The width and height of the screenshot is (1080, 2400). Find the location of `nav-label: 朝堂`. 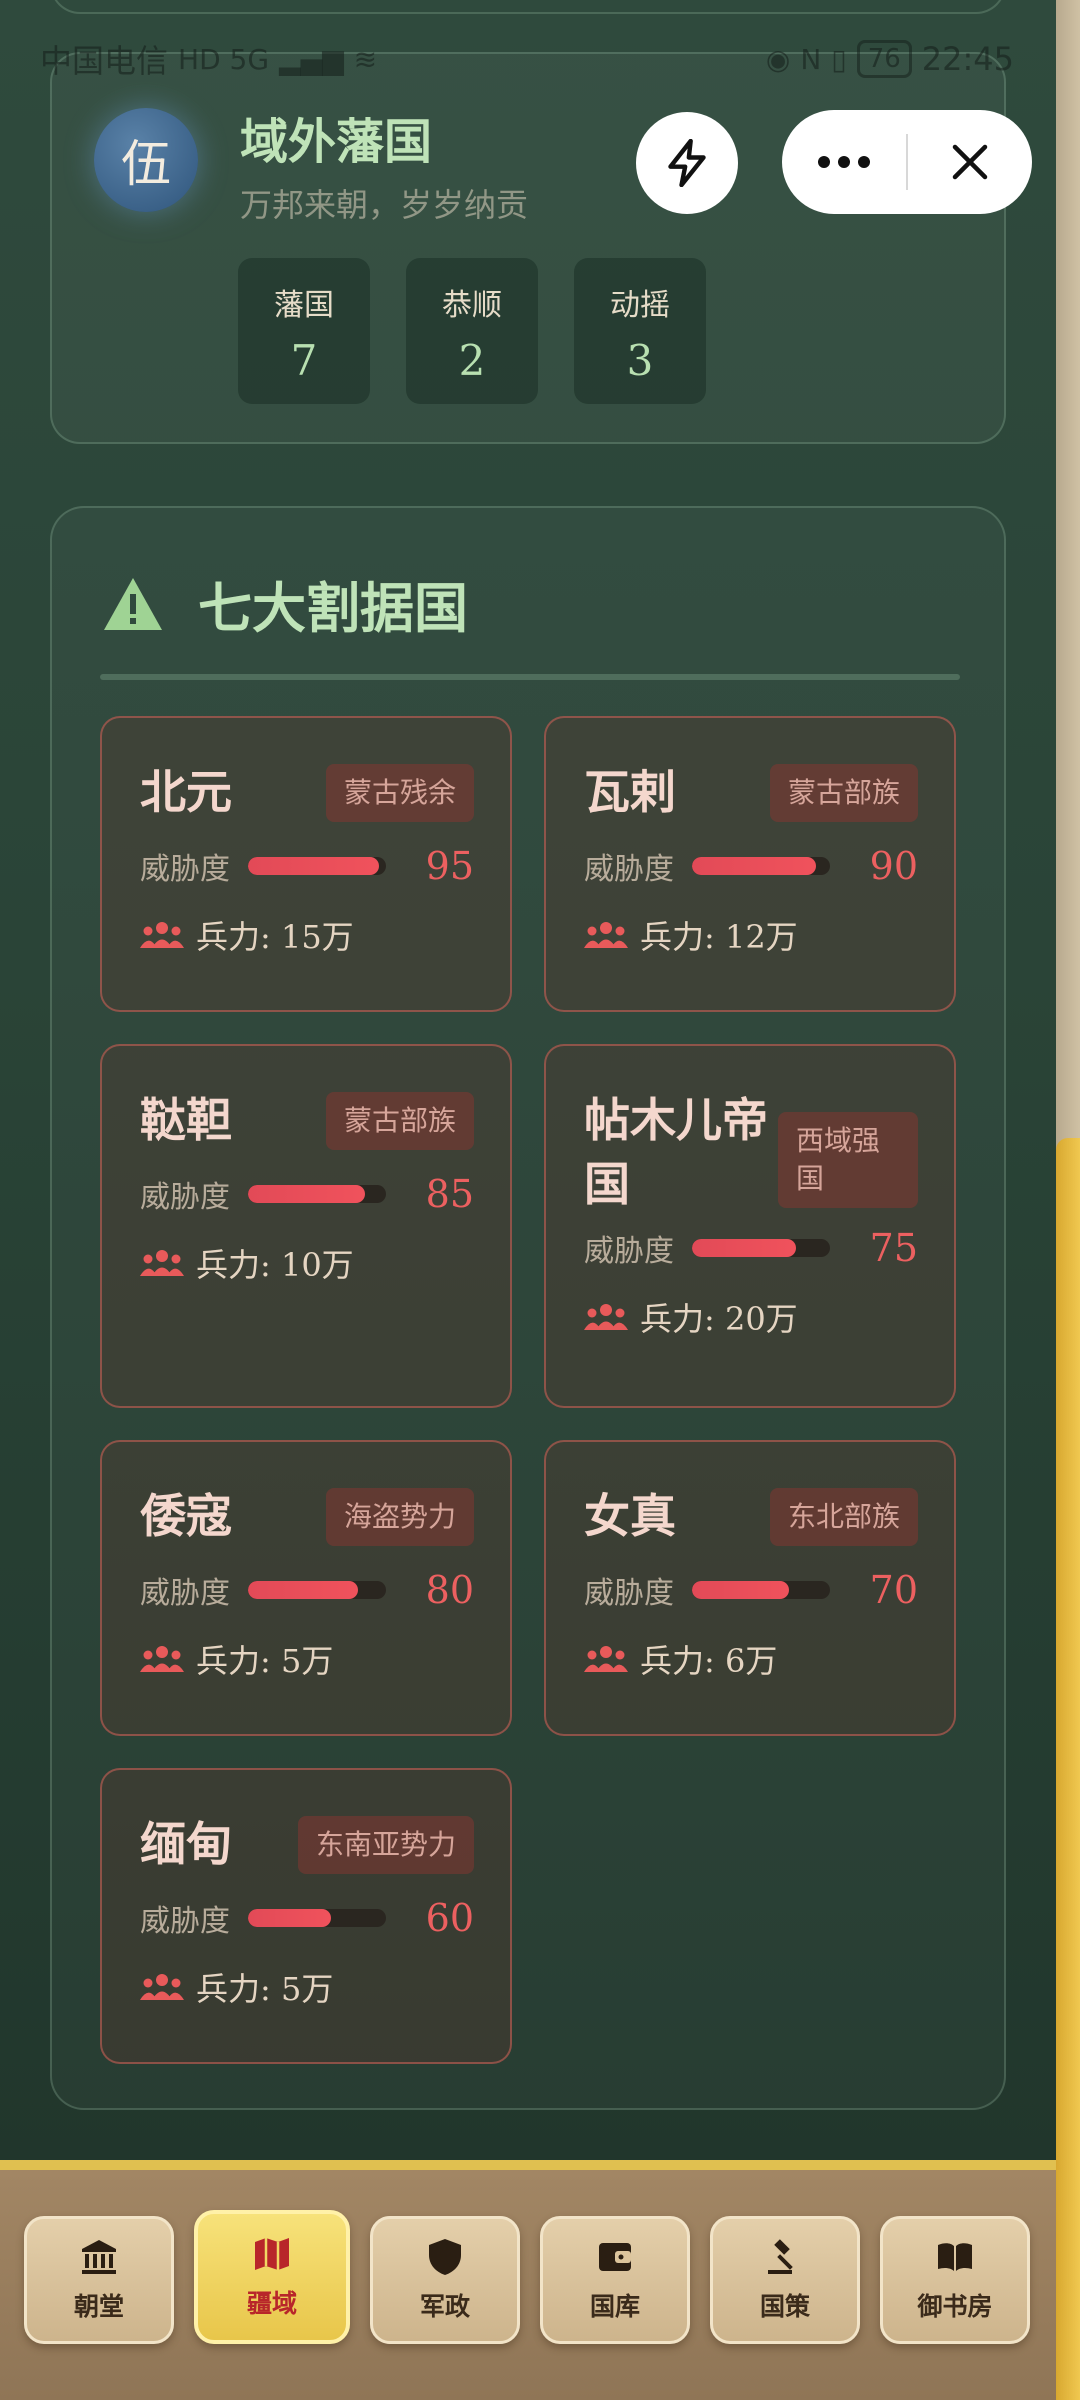

nav-label: 朝堂 is located at coordinates (98, 2306).